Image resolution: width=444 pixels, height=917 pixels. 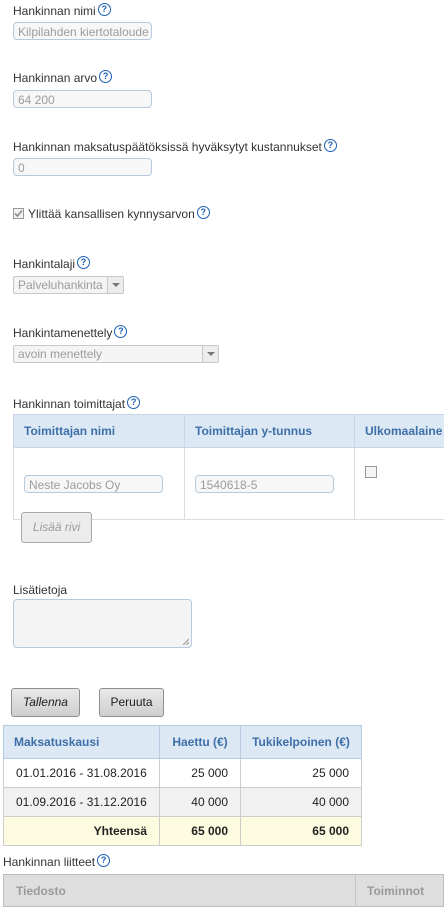 I want to click on checkmark-icon, so click(x=18, y=213).